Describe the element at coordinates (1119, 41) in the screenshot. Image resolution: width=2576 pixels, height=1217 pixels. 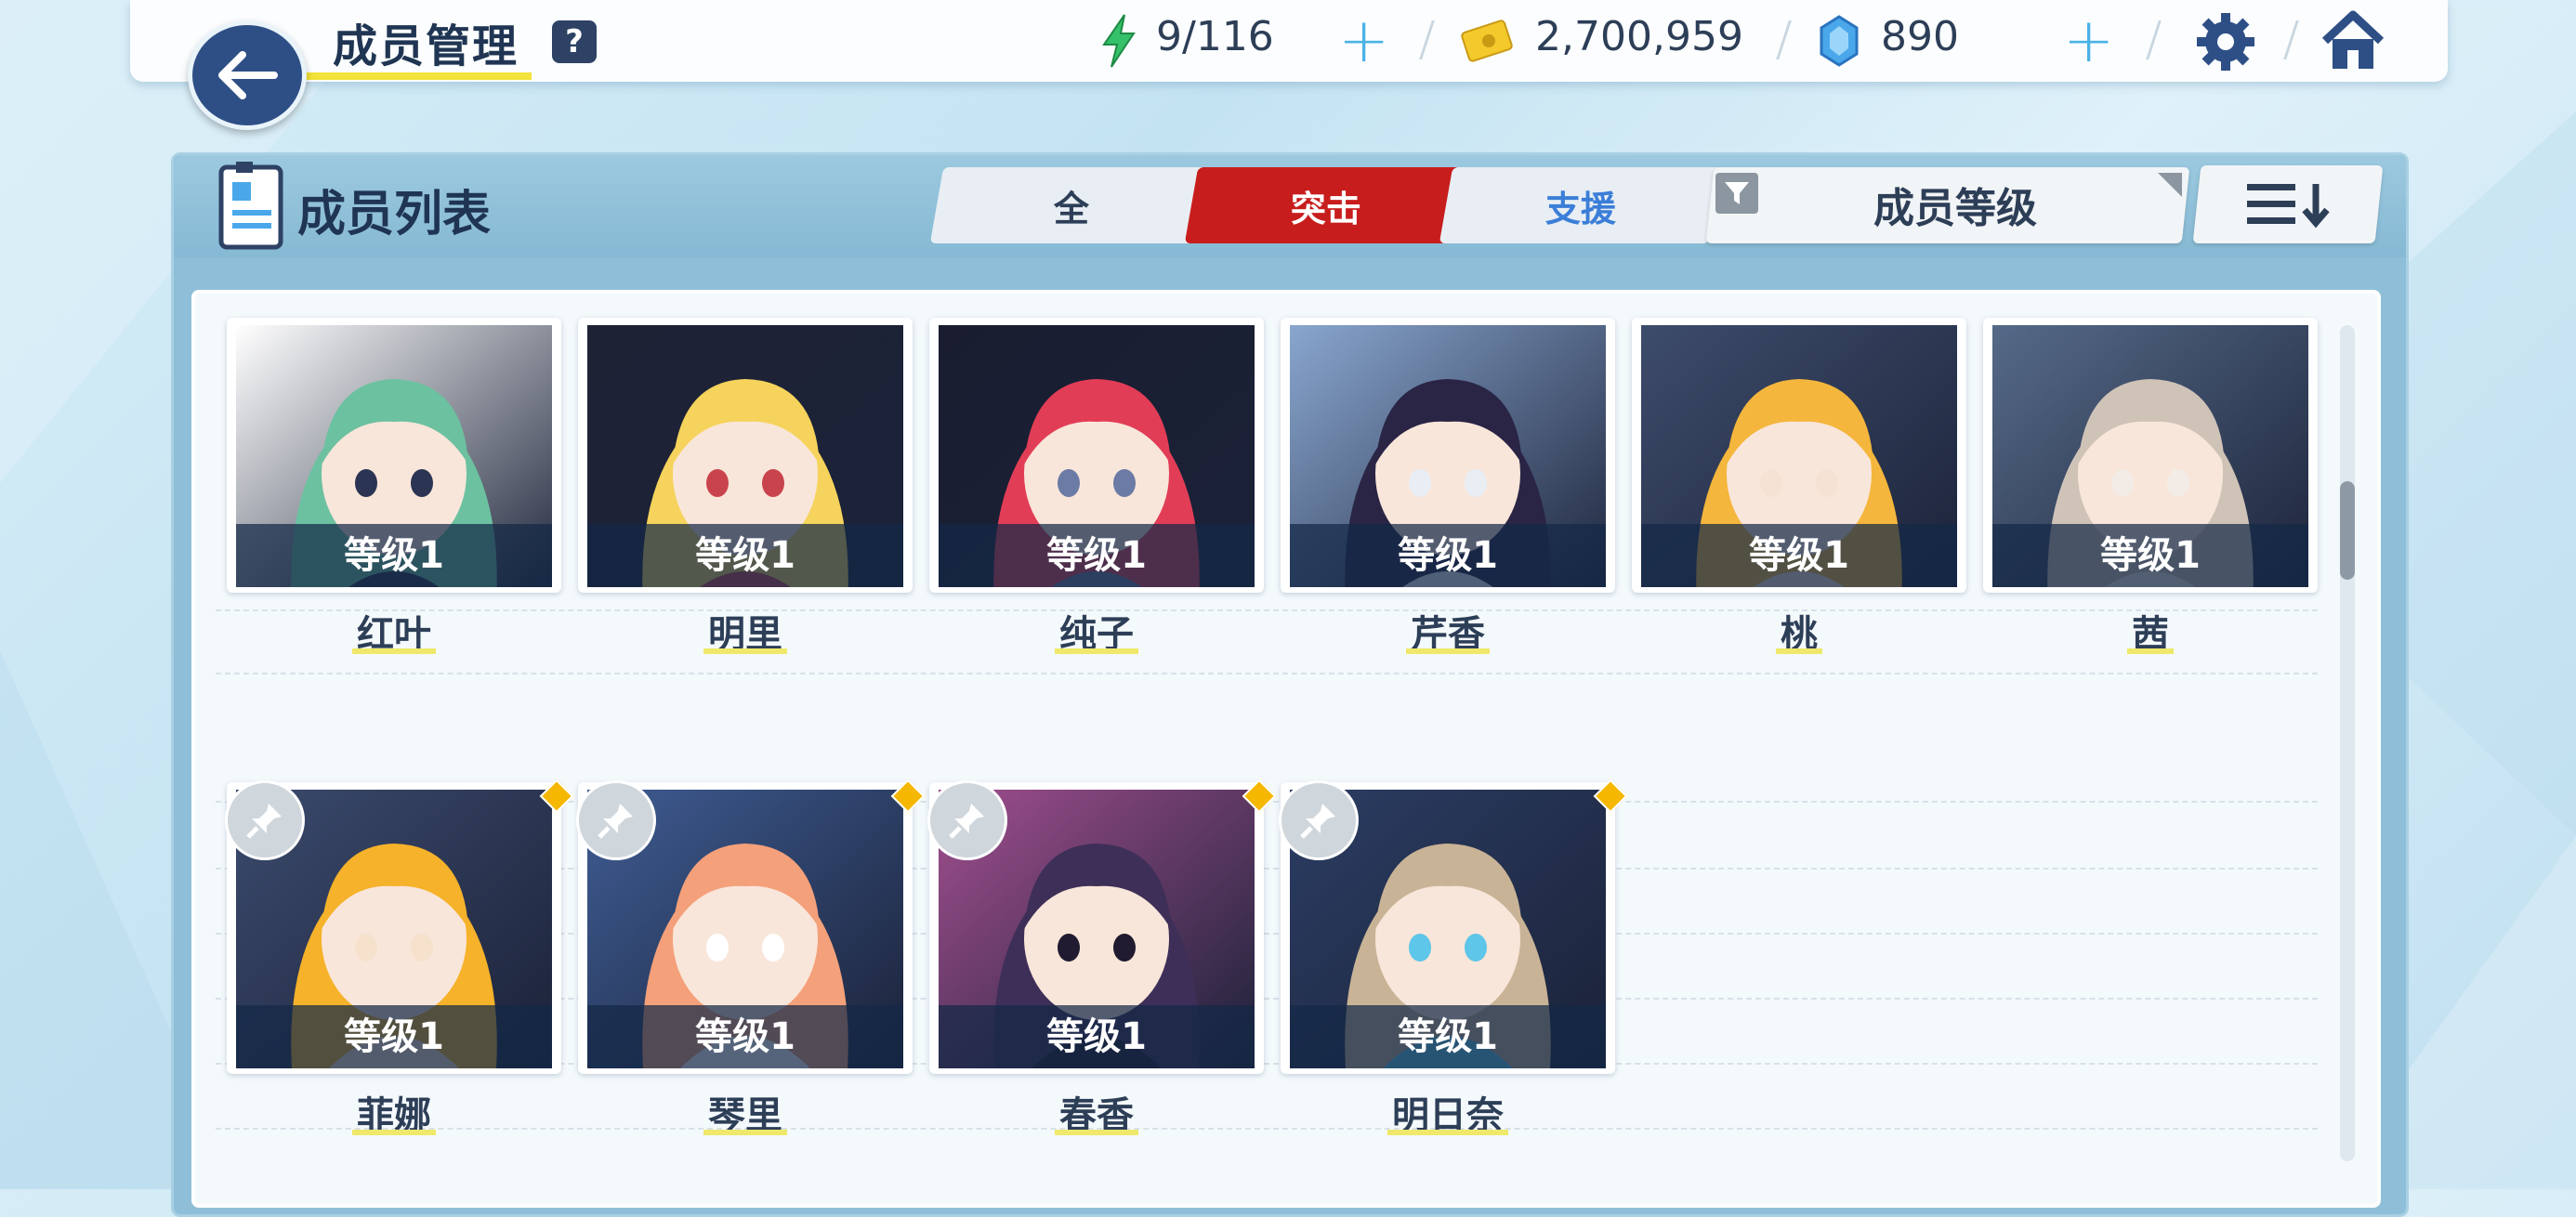
I see `lightning-icon` at that location.